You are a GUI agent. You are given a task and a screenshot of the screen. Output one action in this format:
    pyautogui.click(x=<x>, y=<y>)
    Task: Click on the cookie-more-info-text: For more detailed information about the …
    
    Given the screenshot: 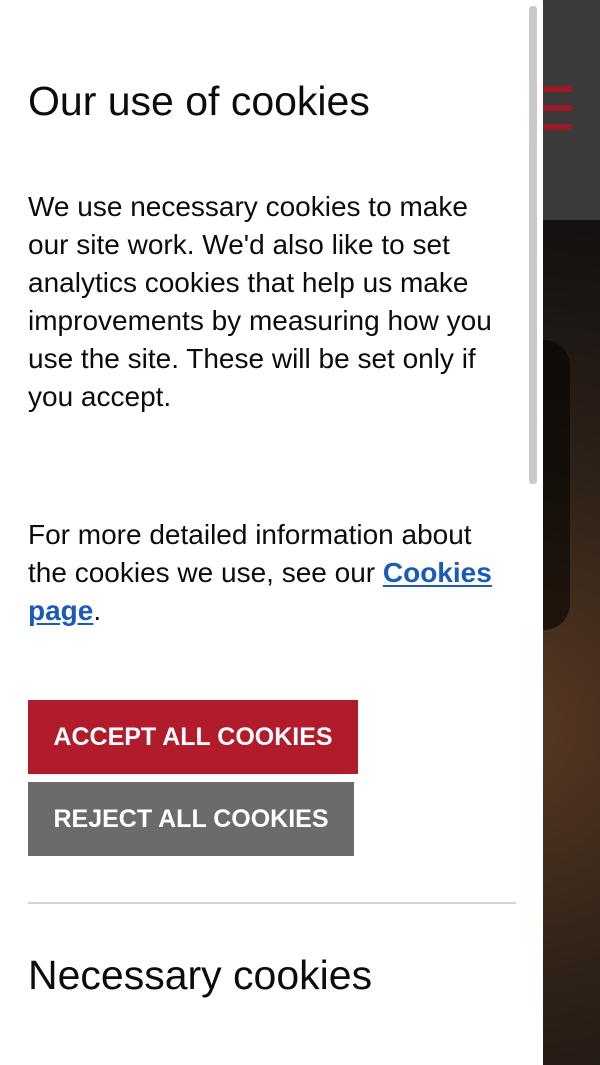 What is the action you would take?
    pyautogui.click(x=272, y=573)
    